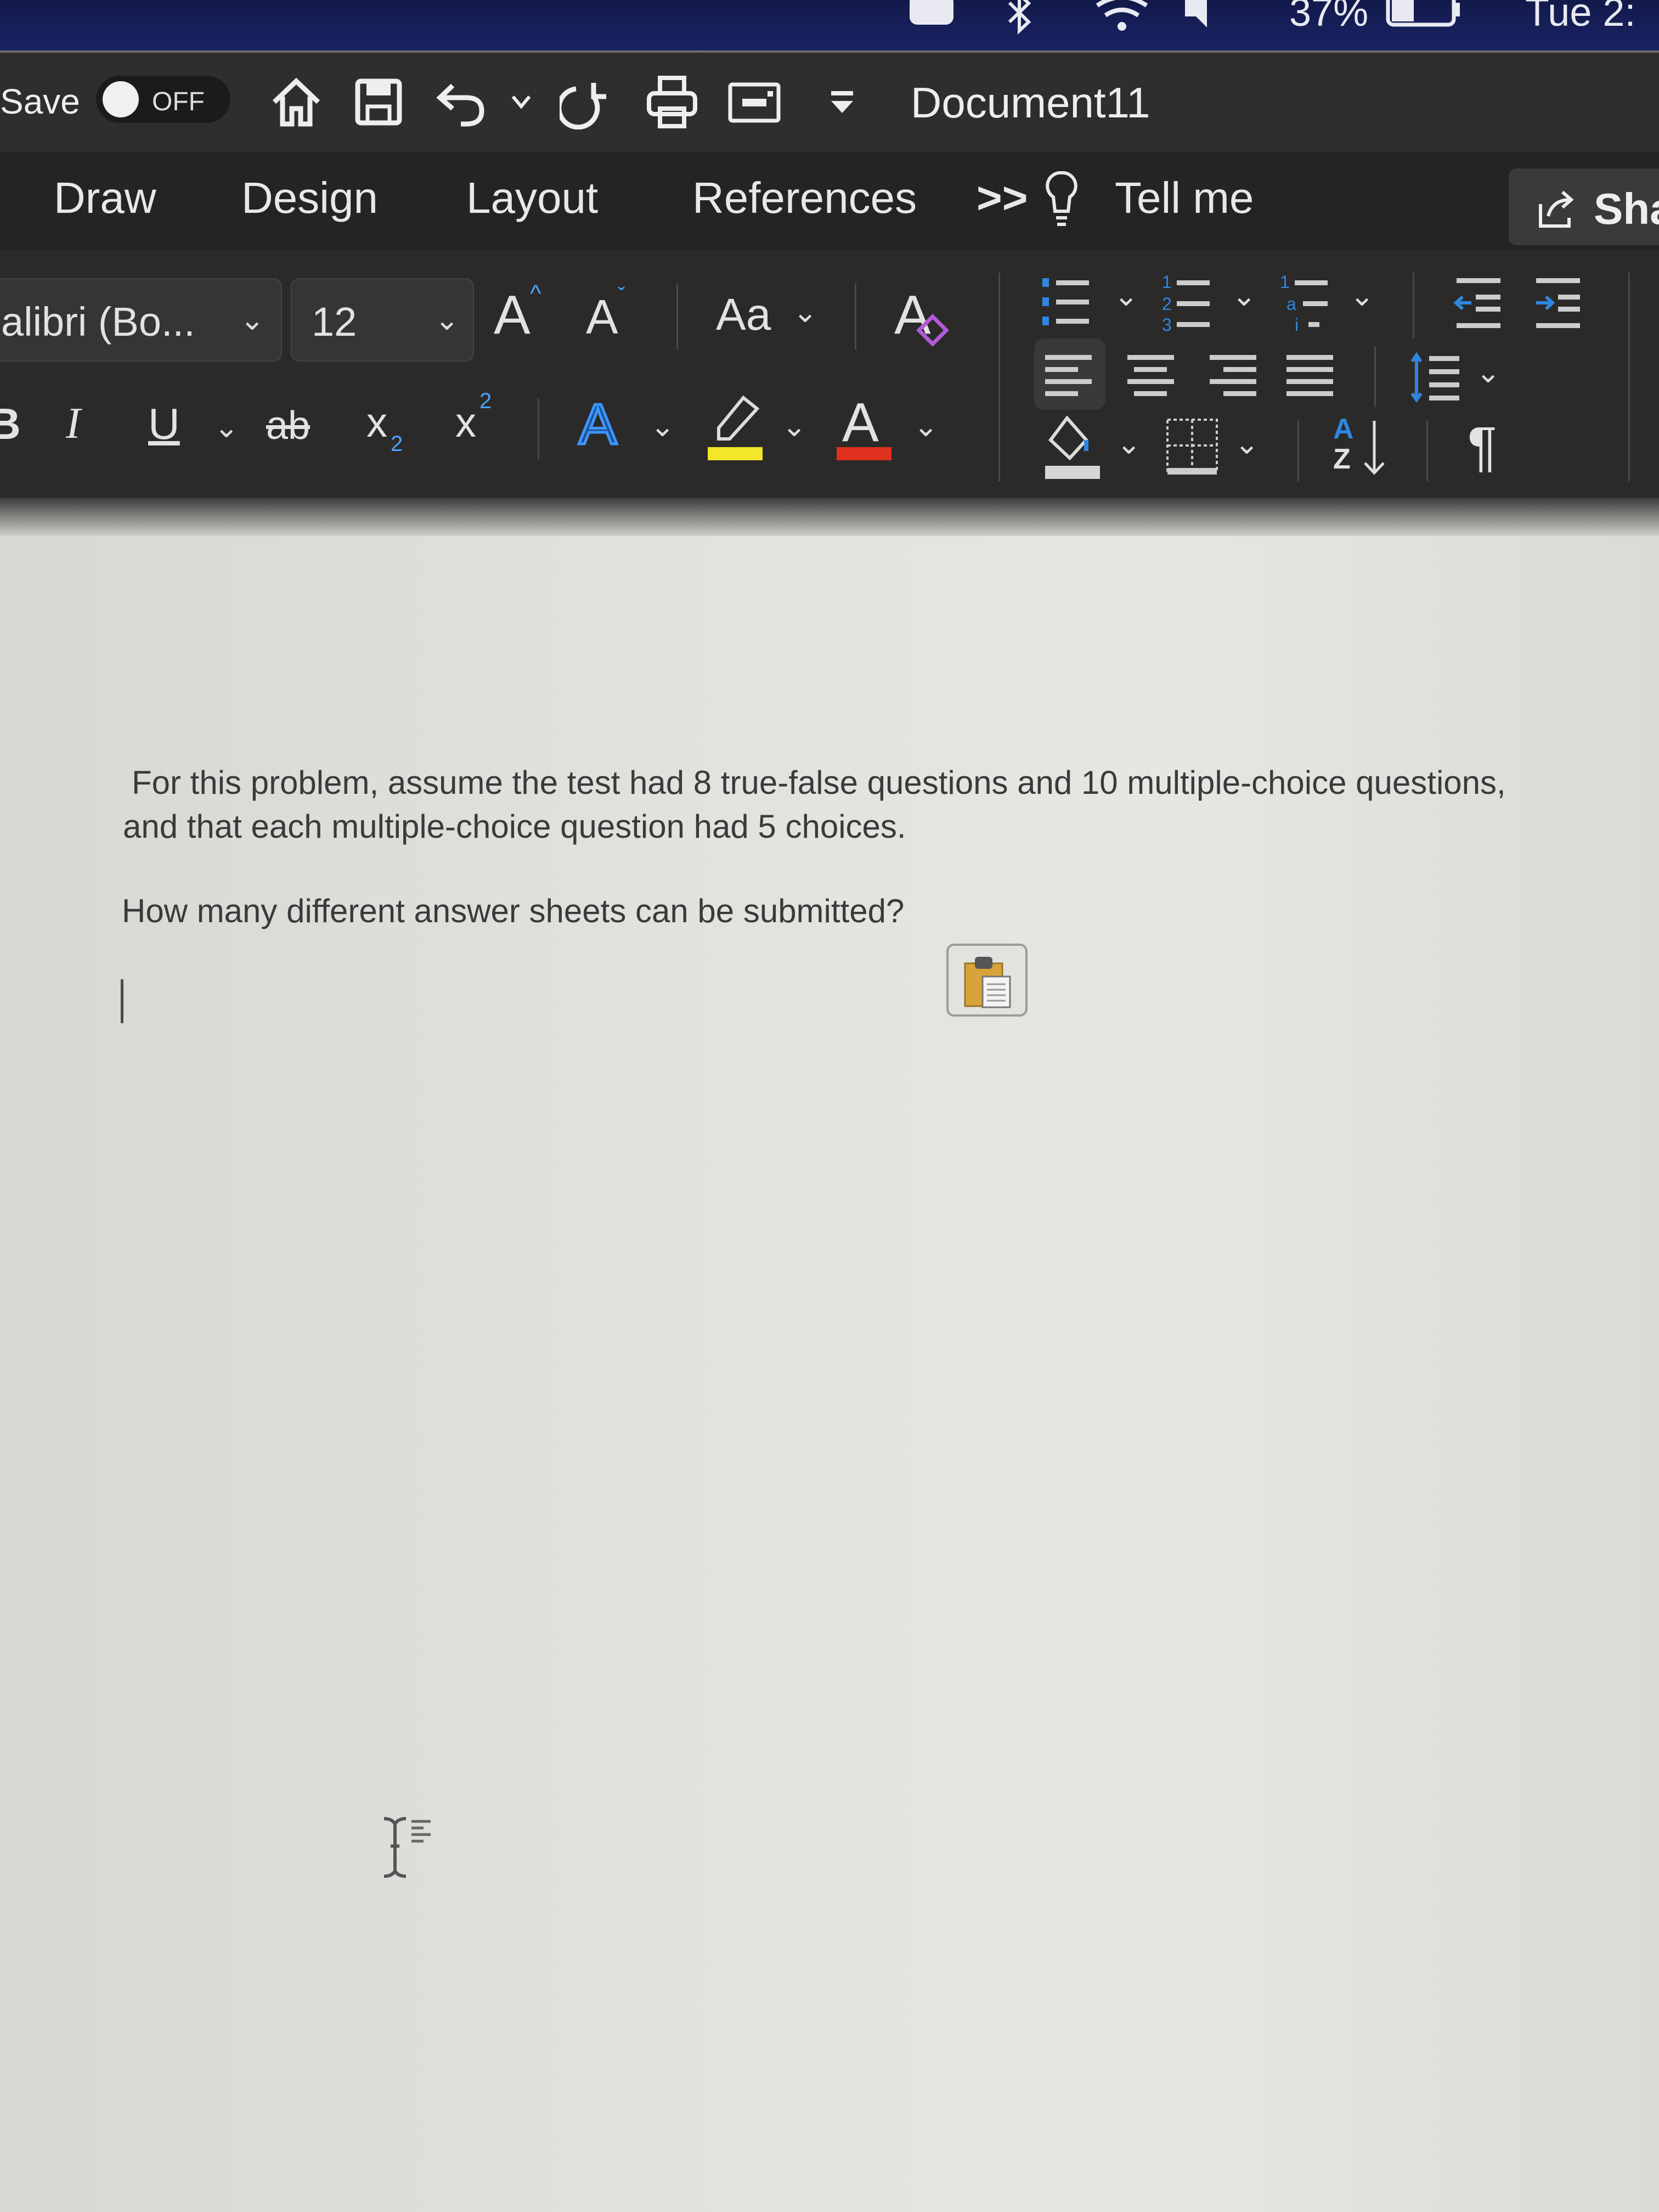  I want to click on font-name-dropdown: alibri (Bo... ⌄, so click(141, 320).